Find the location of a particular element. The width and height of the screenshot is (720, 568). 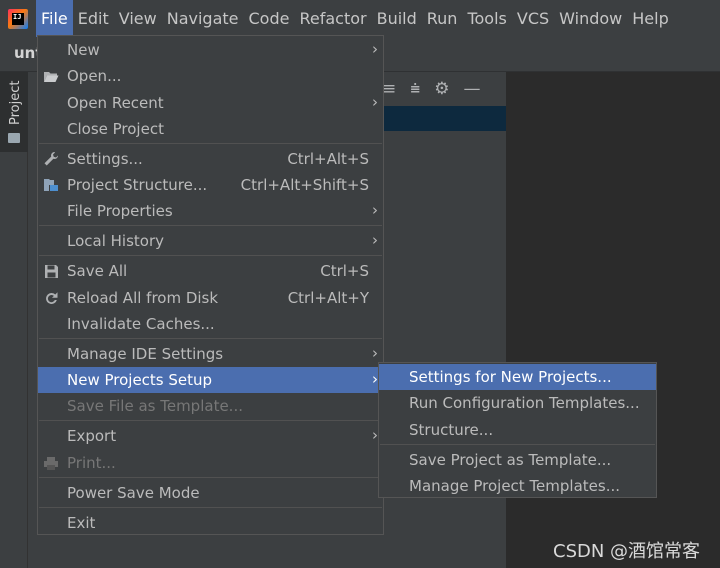

file-menu-exit: Exit is located at coordinates (210, 523).